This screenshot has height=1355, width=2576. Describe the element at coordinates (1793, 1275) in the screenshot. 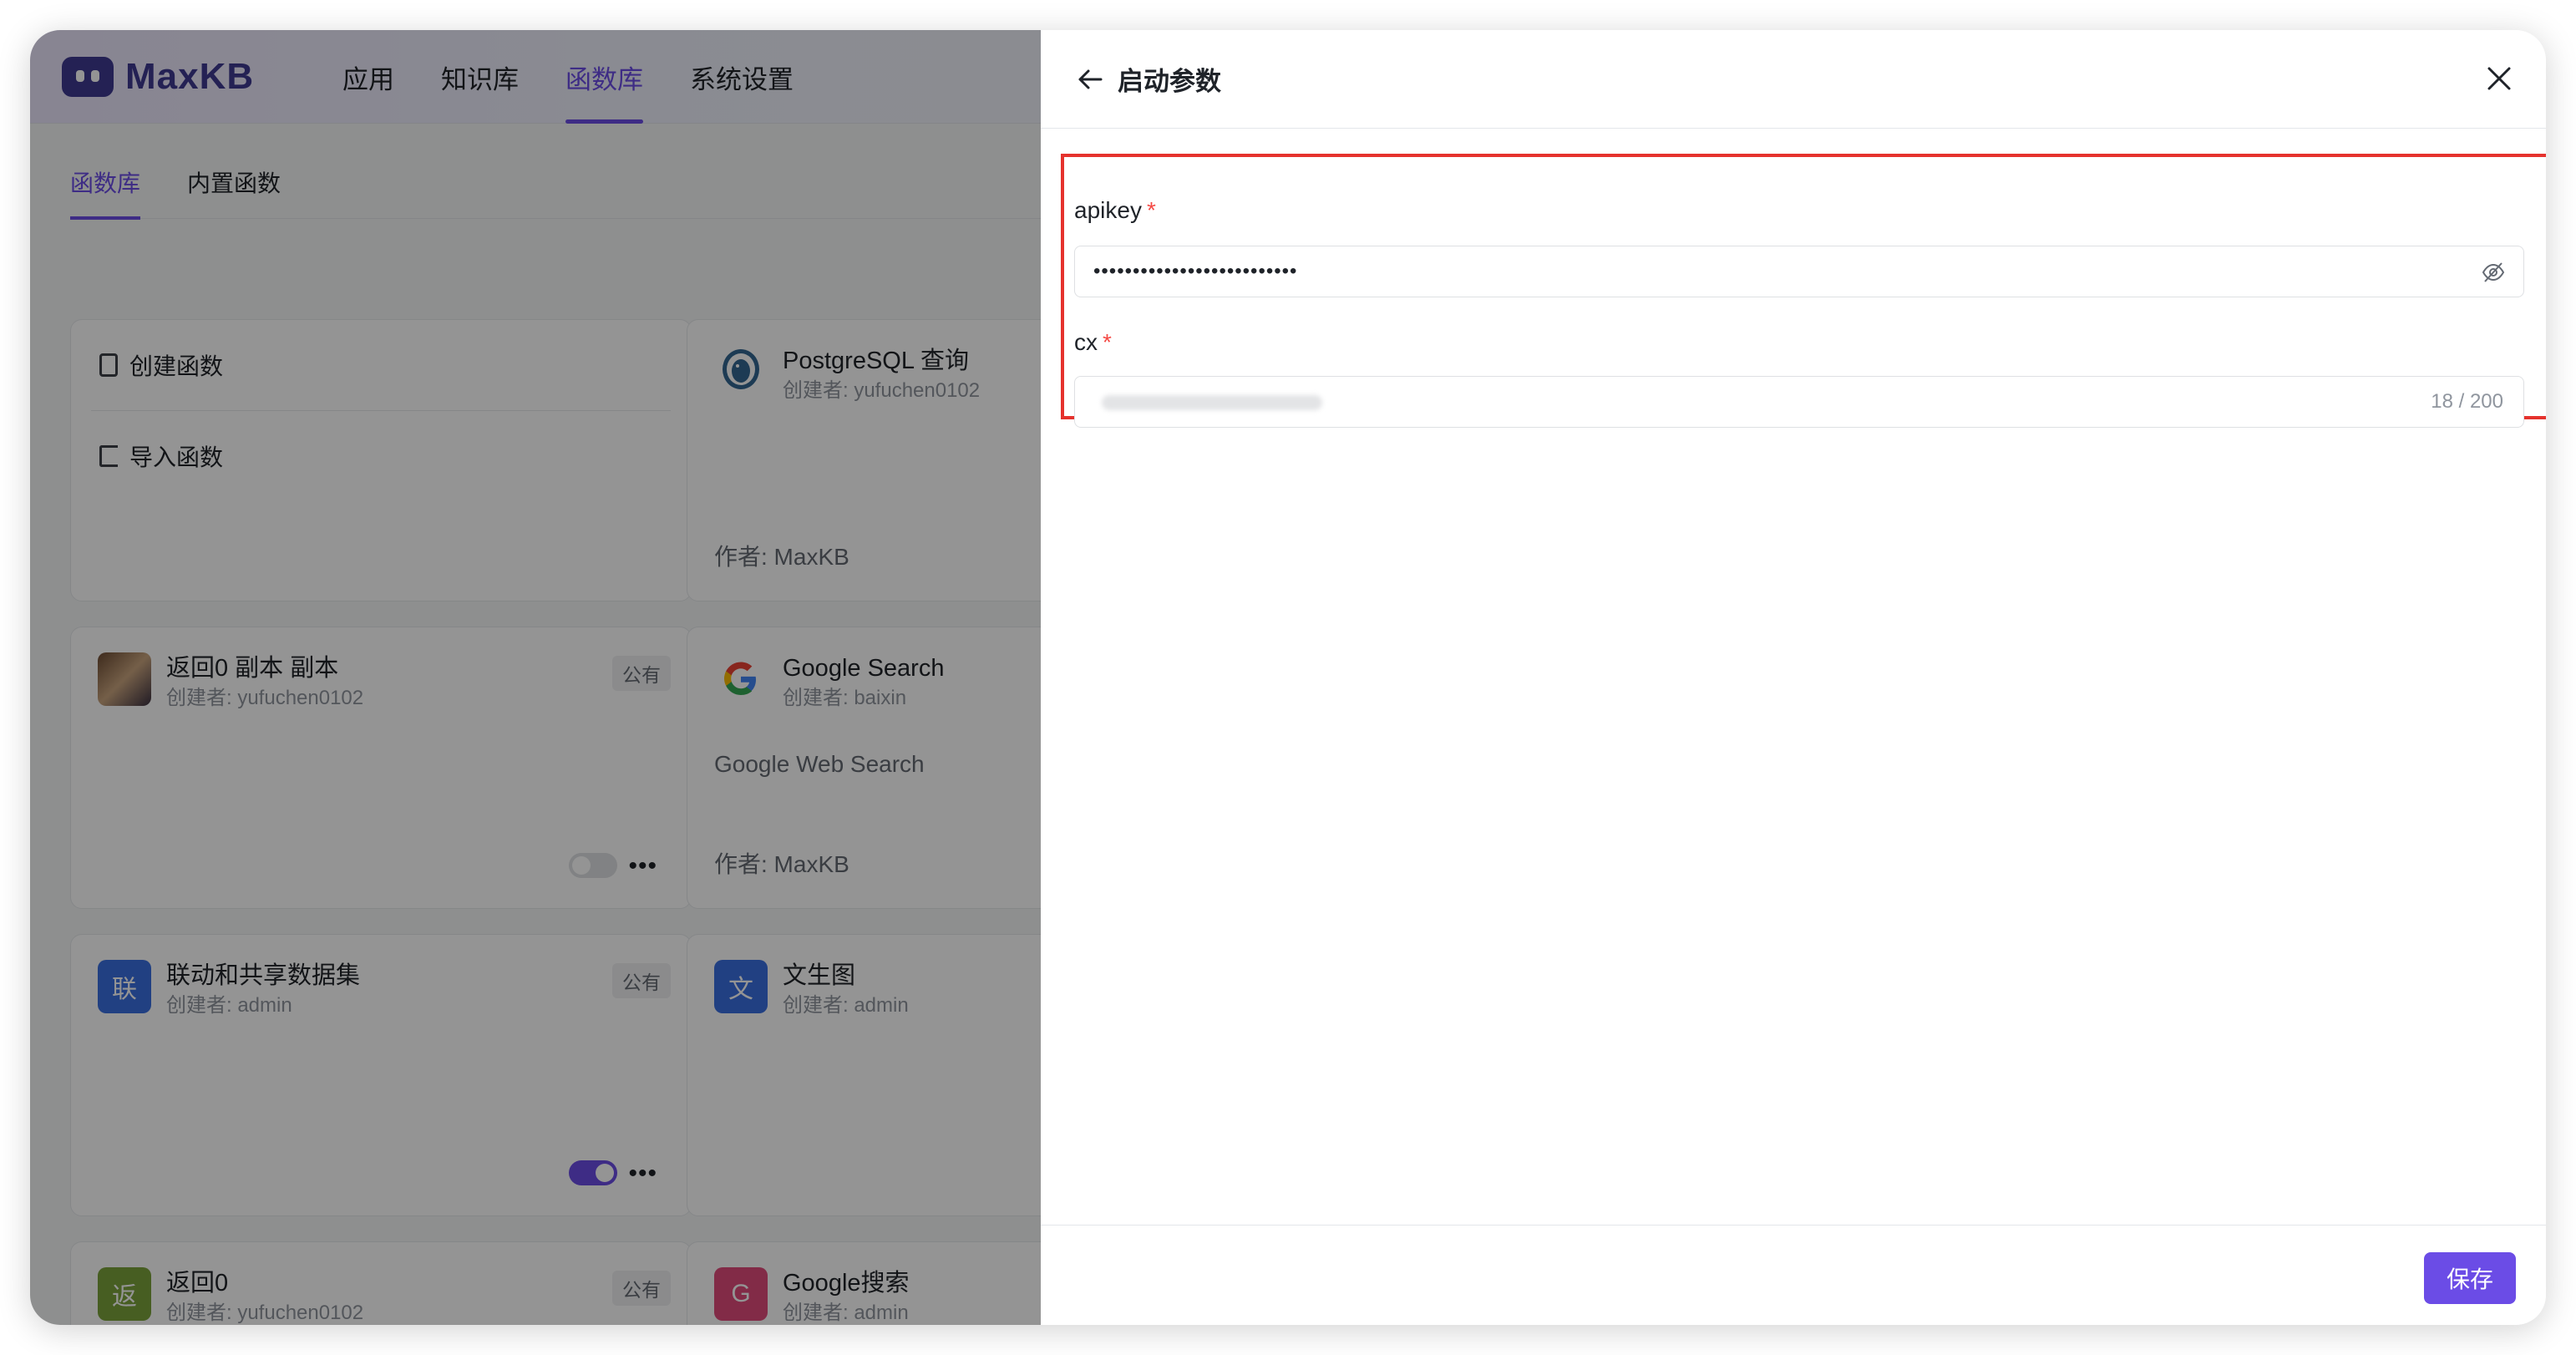

I see `drawer-footer: 保存` at that location.